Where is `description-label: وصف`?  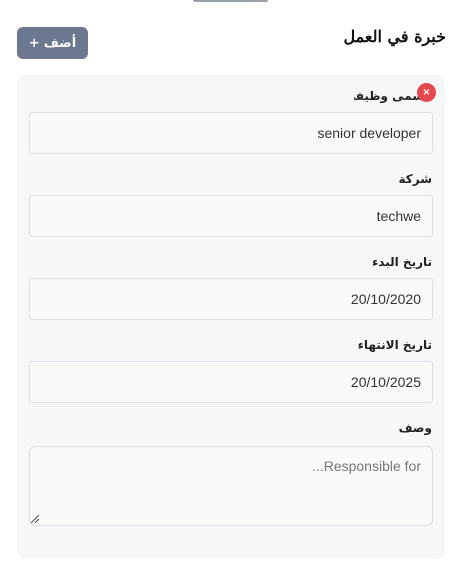
description-label: وصف is located at coordinates (415, 428).